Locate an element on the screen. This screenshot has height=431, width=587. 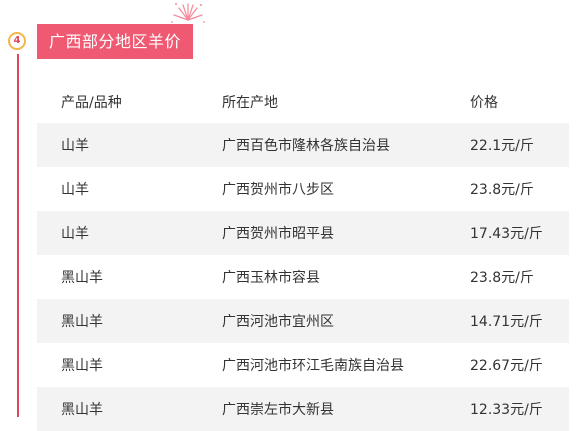
table-row: 山羊 广西百色市隆林各族自治县 22.1元/斤 is located at coordinates (303, 145).